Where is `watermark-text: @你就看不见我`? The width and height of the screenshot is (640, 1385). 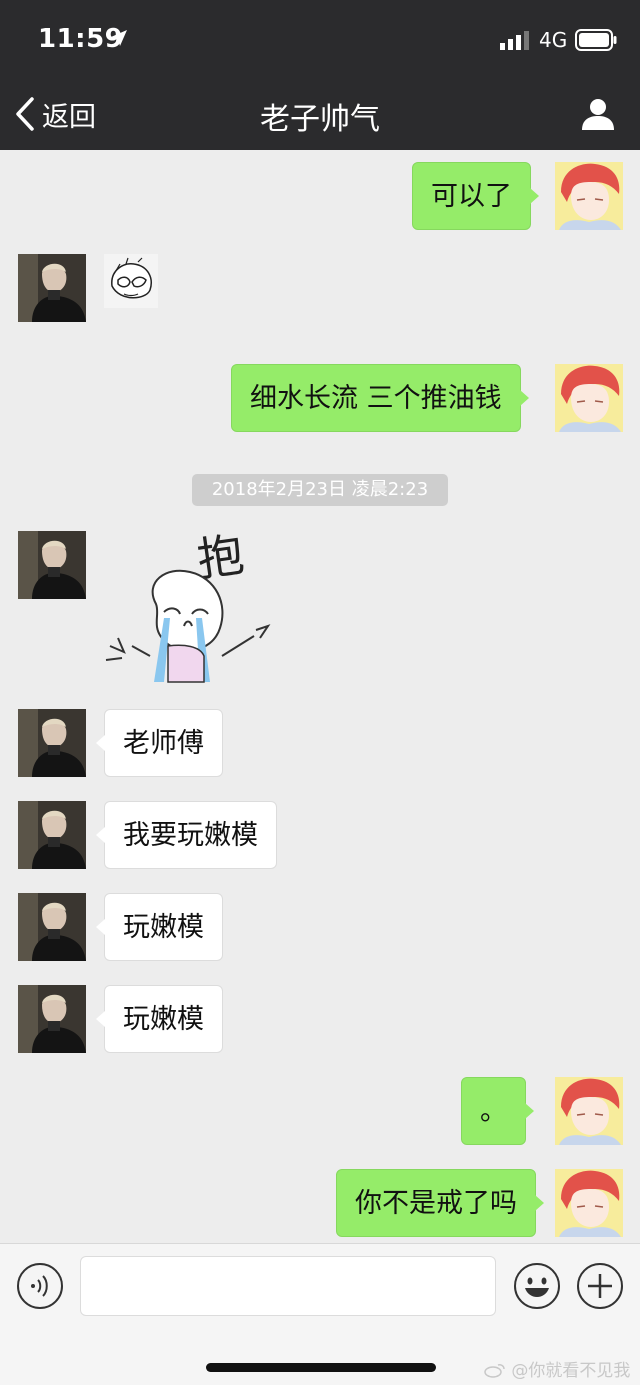 watermark-text: @你就看不见我 is located at coordinates (571, 1371).